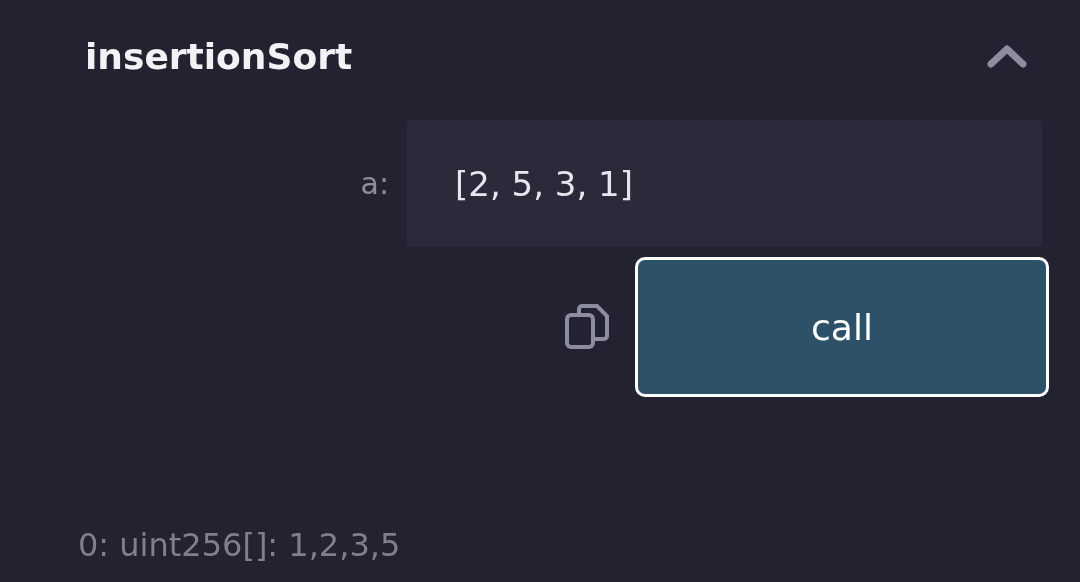 Image resolution: width=1080 pixels, height=582 pixels. What do you see at coordinates (240, 545) in the screenshot?
I see `output-text: 0: uint256[]: 1,2,3,5` at bounding box center [240, 545].